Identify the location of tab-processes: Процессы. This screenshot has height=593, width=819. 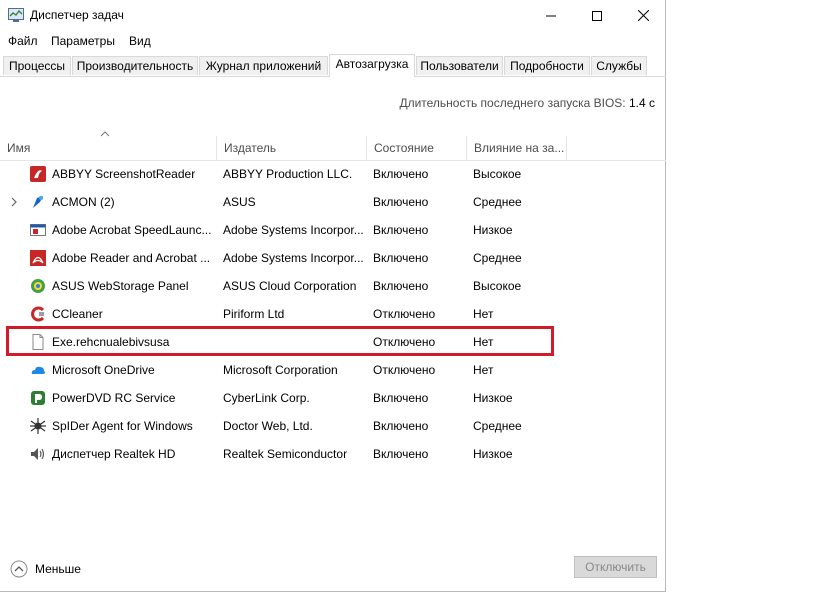
(37, 65).